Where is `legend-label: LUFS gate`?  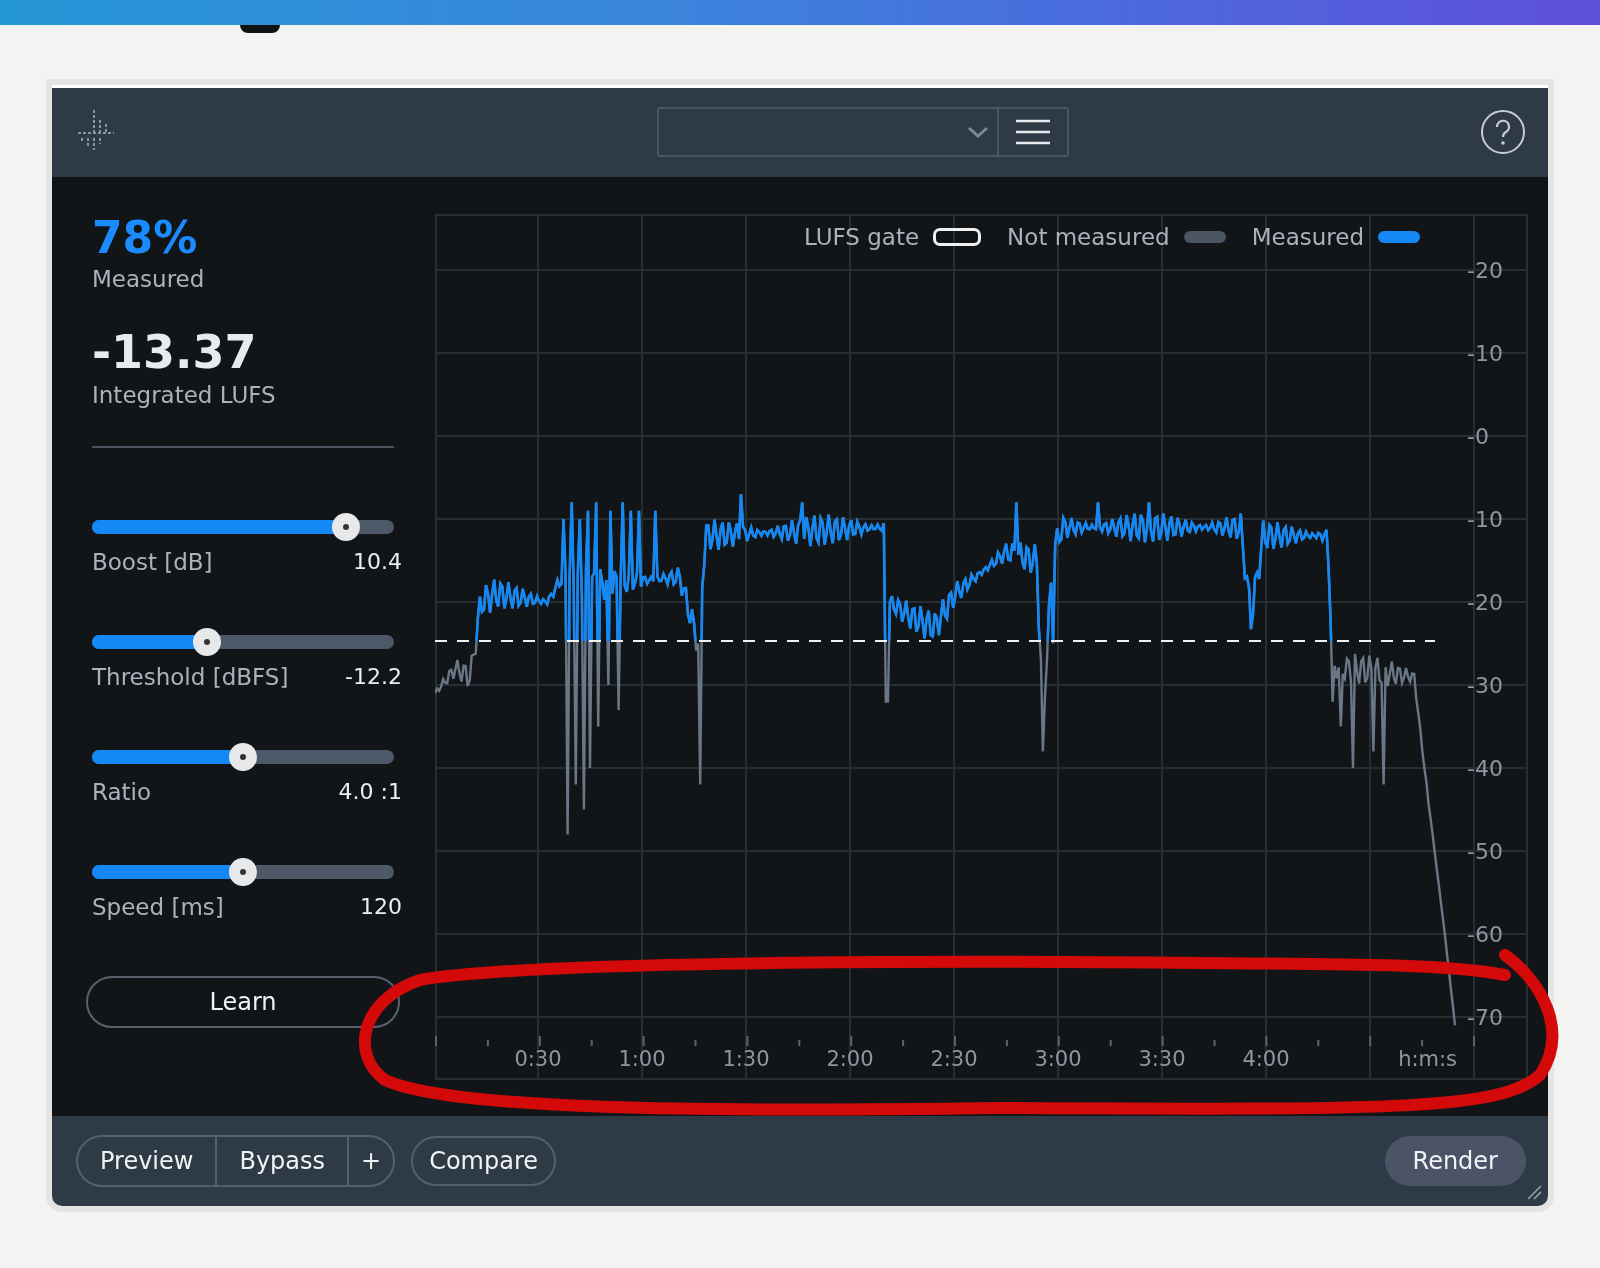 legend-label: LUFS gate is located at coordinates (862, 236).